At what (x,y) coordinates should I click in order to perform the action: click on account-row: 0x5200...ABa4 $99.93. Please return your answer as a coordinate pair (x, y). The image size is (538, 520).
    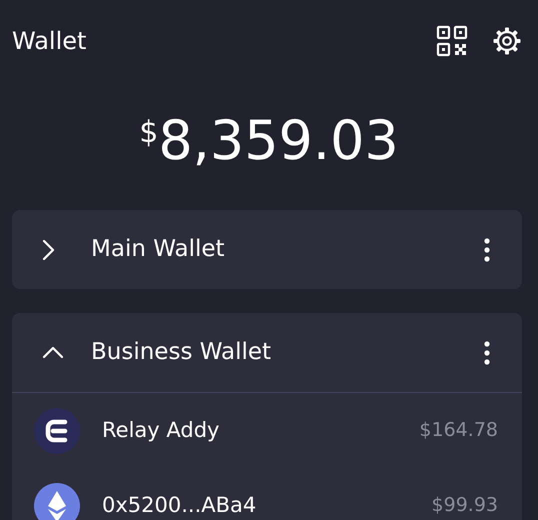
    Looking at the image, I should click on (267, 494).